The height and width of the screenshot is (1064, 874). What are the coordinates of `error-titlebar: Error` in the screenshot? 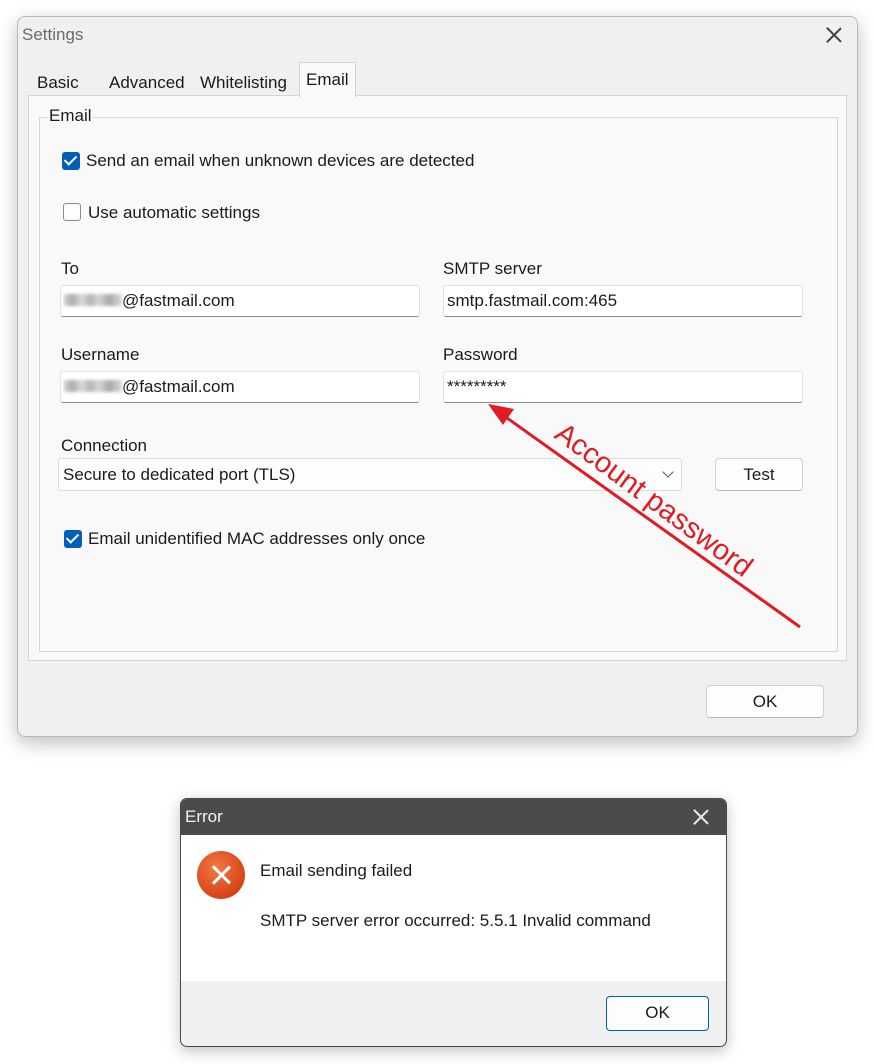 It's located at (453, 817).